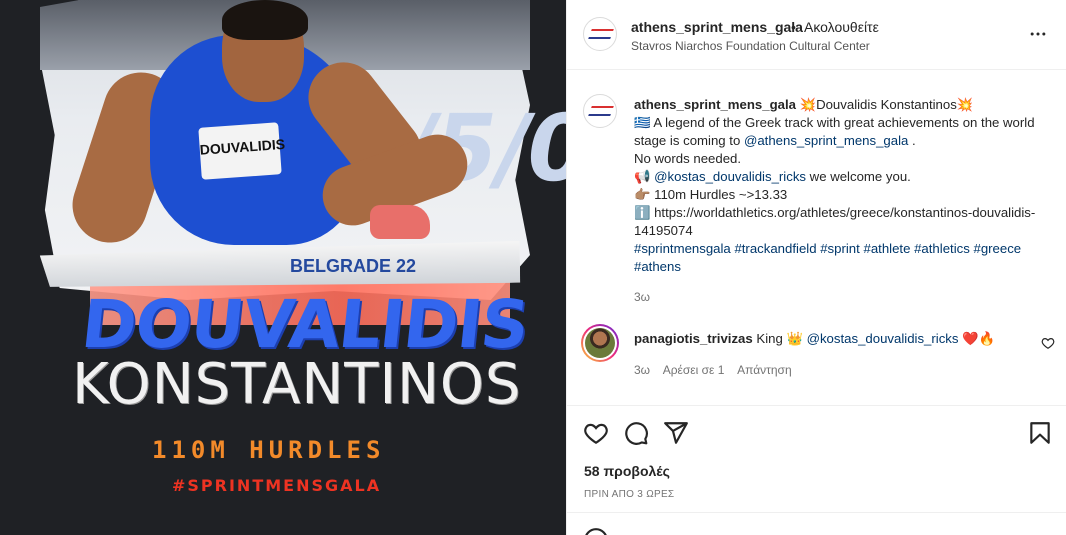 This screenshot has height=535, width=1066. Describe the element at coordinates (883, 338) in the screenshot. I see `comment-mention: @kostas_douvalidis_ricks` at that location.